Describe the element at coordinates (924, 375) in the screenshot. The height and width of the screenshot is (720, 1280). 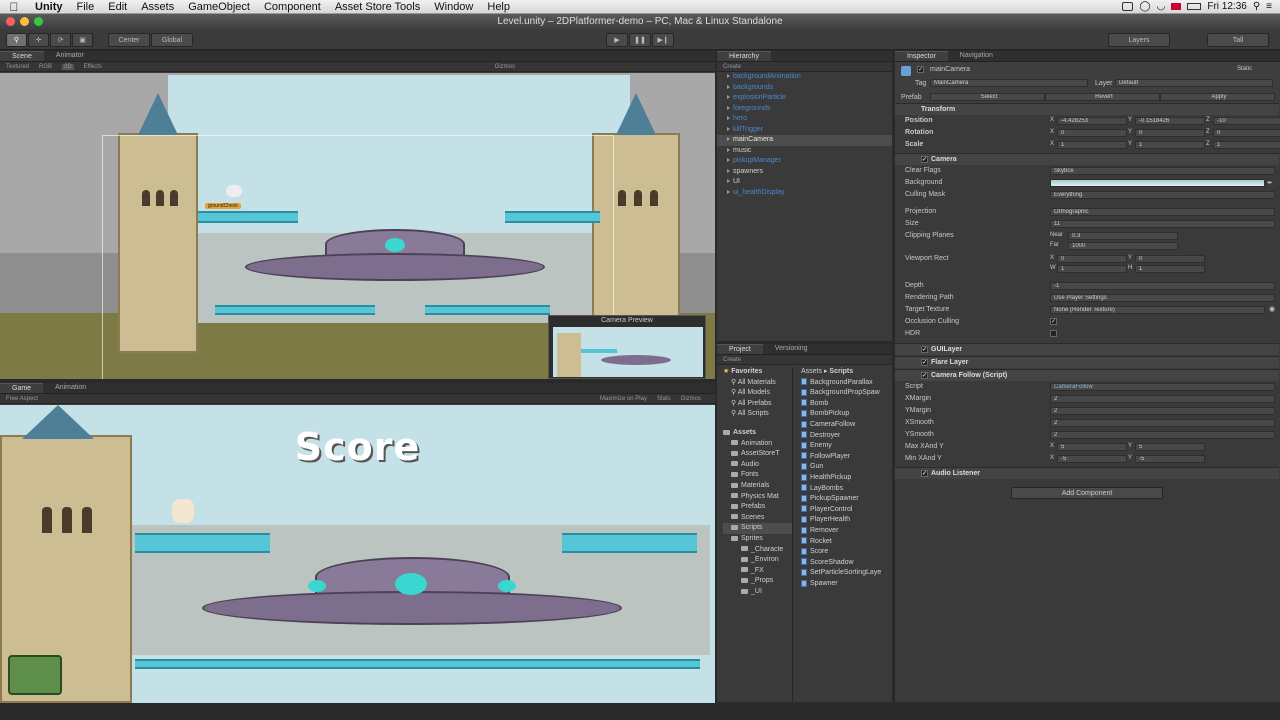
I see `camerafollow-enabled-checkbox: ✓` at that location.